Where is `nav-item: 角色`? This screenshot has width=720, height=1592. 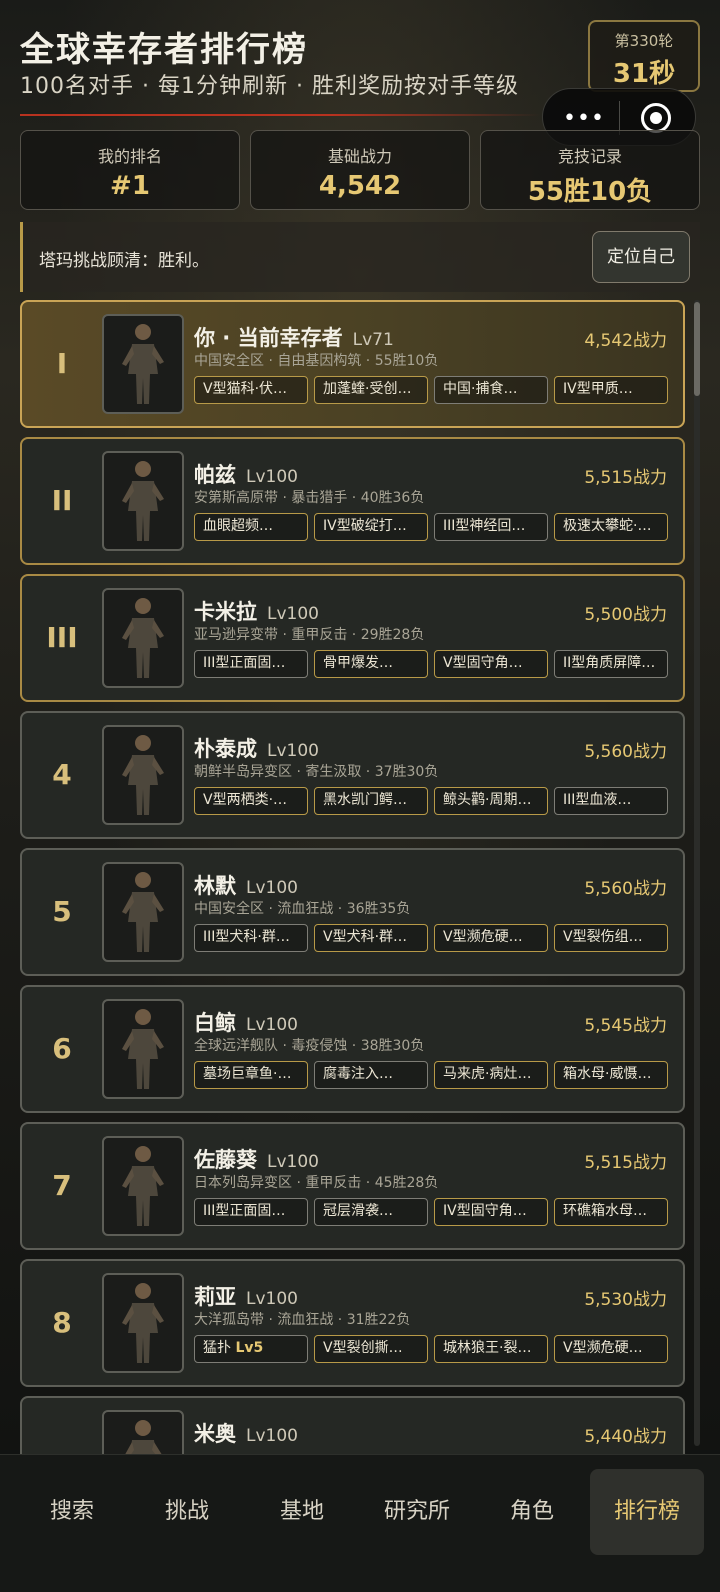 nav-item: 角色 is located at coordinates (532, 1512).